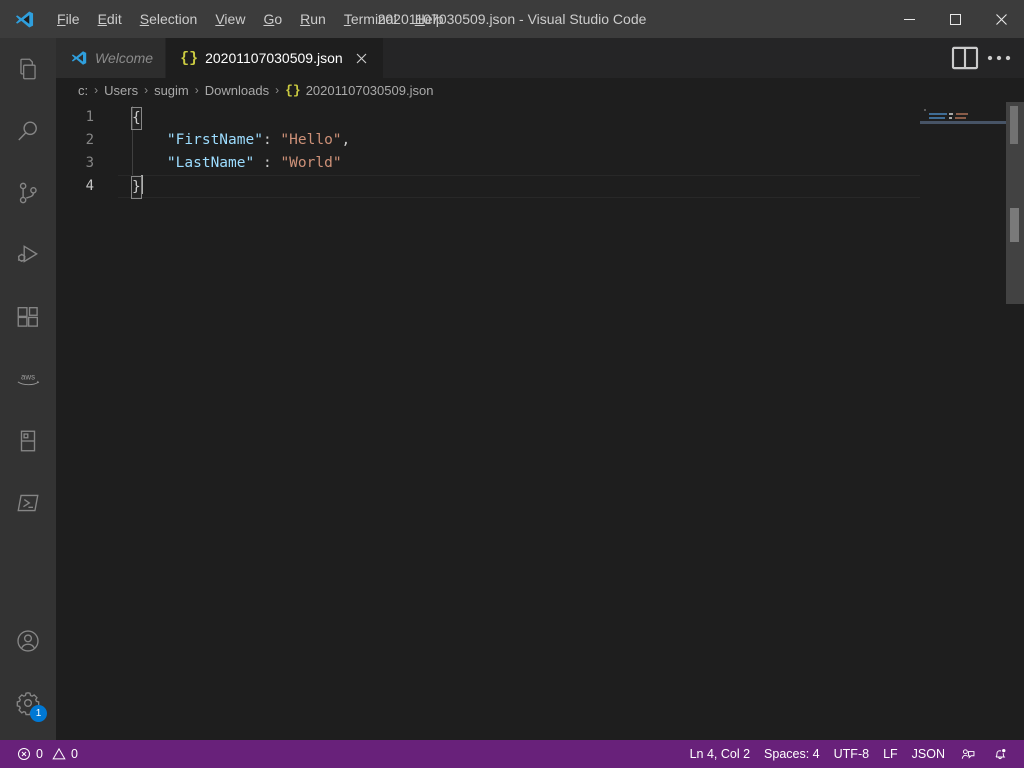 Image resolution: width=1024 pixels, height=768 pixels. I want to click on menu-item-go: Go, so click(272, 19).